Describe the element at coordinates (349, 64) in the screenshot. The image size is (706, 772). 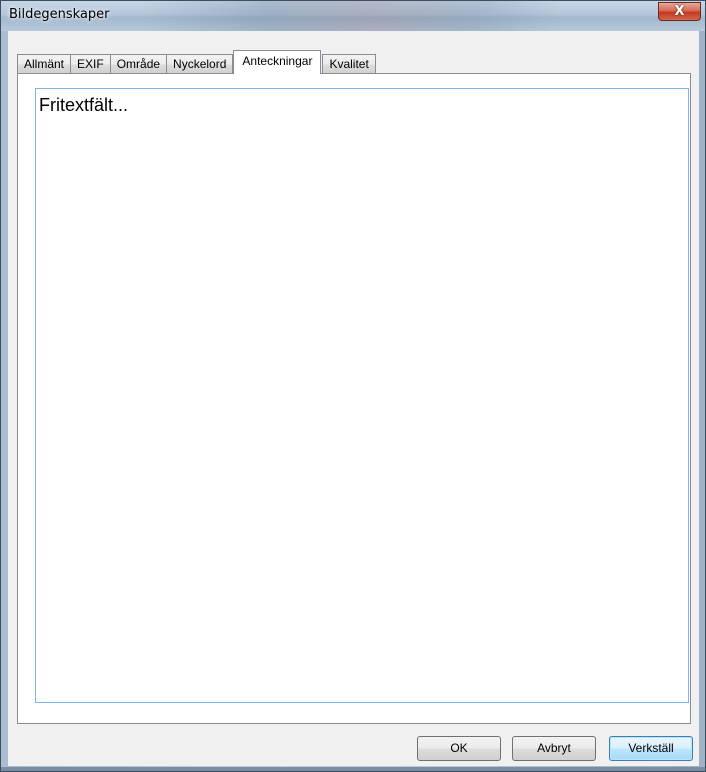
I see `tab-kvalitet: Kvalitet` at that location.